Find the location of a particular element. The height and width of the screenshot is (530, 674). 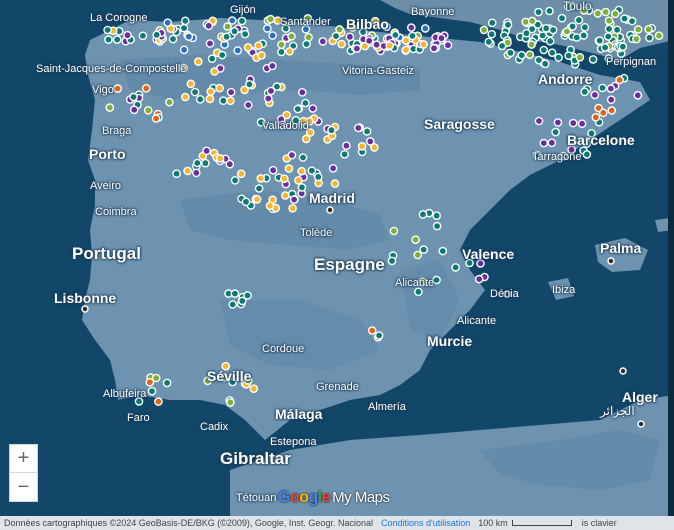

zoom-out-button: − is located at coordinates (23, 487).